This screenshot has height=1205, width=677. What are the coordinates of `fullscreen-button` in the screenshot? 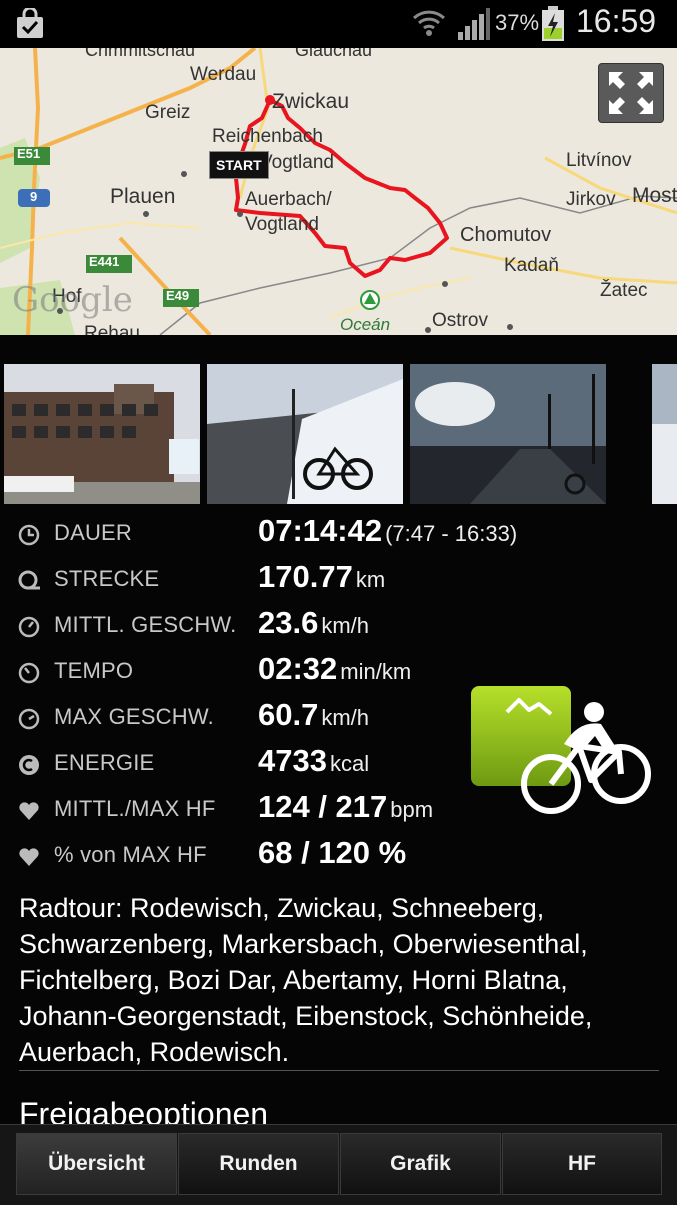 It's located at (631, 93).